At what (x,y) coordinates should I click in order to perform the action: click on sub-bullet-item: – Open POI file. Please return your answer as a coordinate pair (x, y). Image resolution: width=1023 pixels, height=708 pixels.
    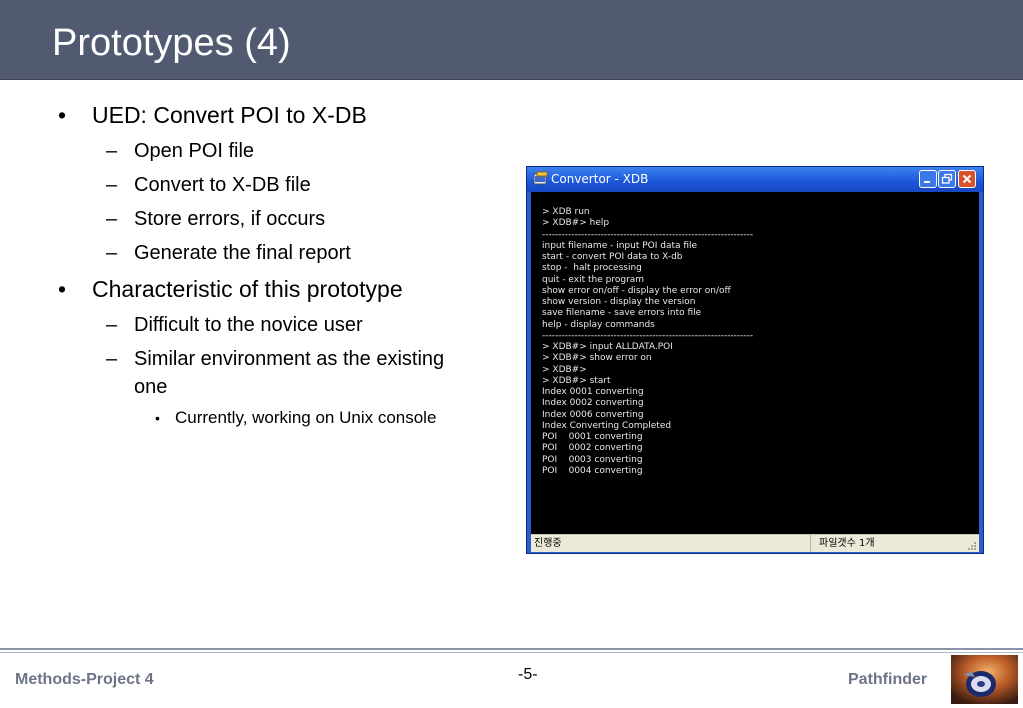
    Looking at the image, I should click on (180, 151).